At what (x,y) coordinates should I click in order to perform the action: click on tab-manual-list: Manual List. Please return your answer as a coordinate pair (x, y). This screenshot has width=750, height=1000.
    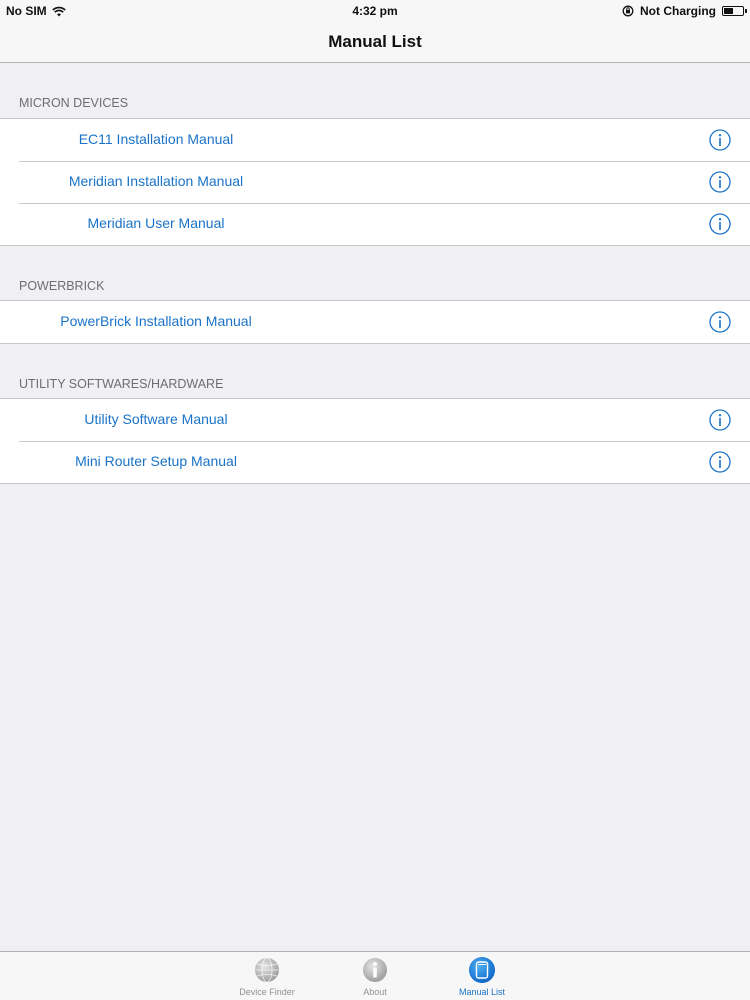
    Looking at the image, I should click on (482, 976).